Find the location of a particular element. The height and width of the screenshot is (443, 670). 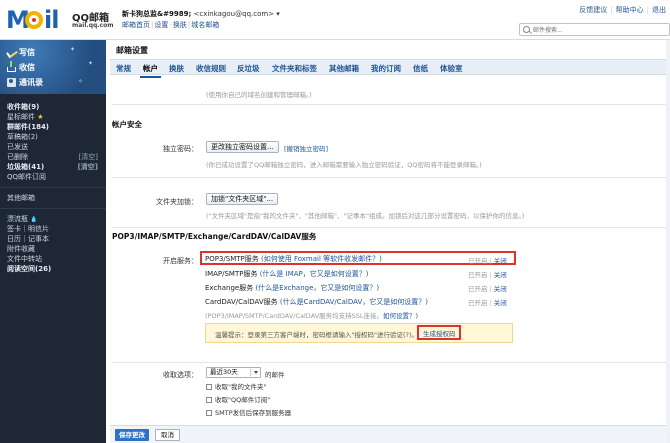

service-state-carddav: 已开启 | 关闭 is located at coordinates (487, 303).